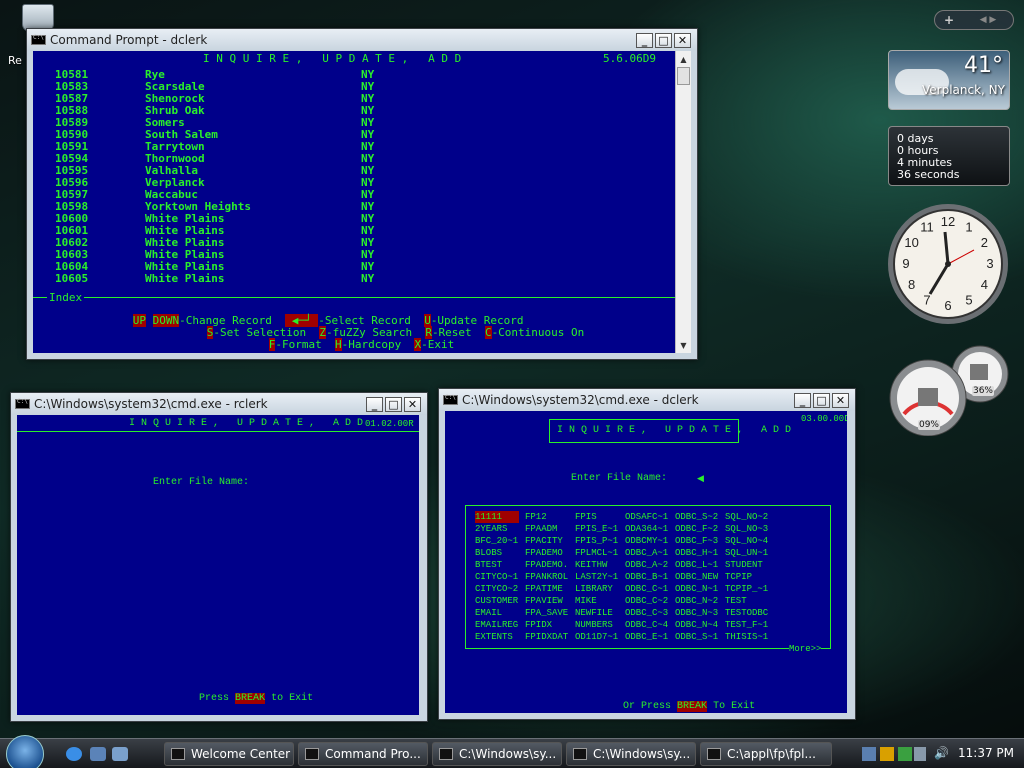 This screenshot has height=768, width=1024. I want to click on file-name-cell: LIBRARY, so click(594, 589).